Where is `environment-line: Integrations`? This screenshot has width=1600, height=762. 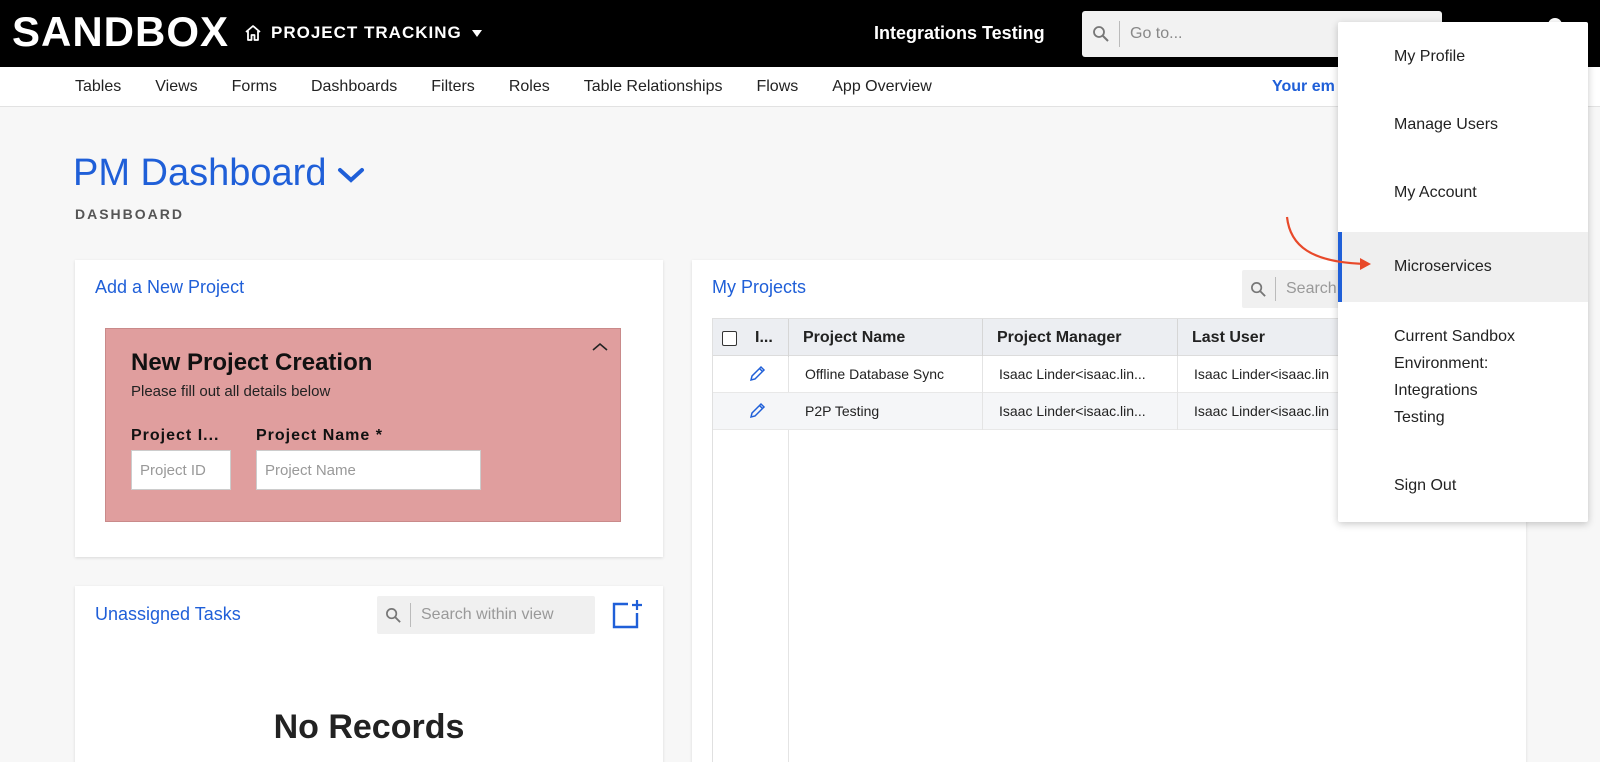 environment-line: Integrations is located at coordinates (1436, 390).